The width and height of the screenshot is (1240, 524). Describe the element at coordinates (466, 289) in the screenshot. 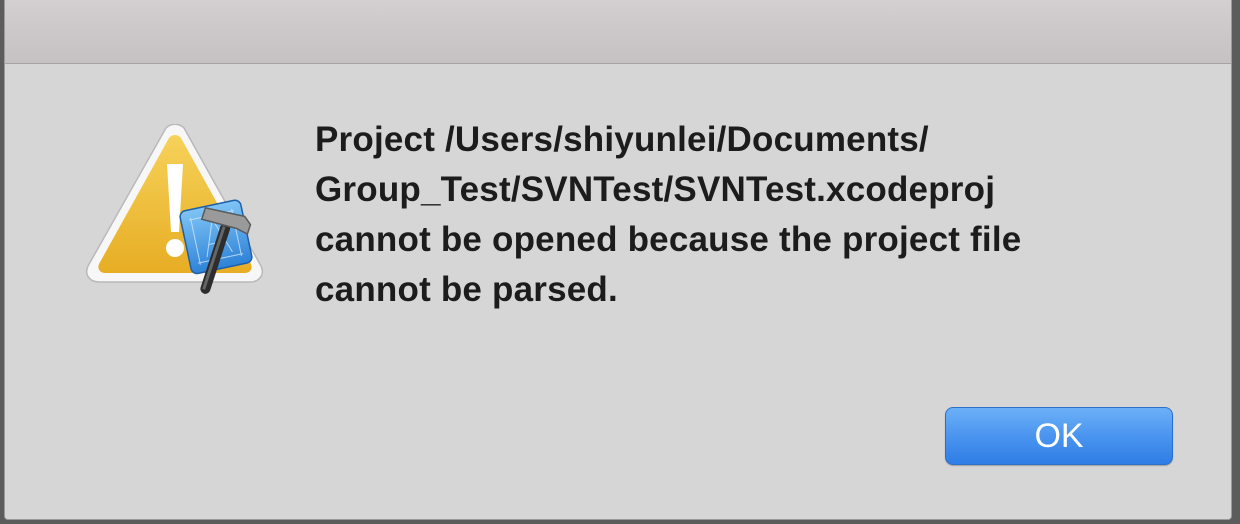

I see `alert-message-line: cannot be parsed.` at that location.